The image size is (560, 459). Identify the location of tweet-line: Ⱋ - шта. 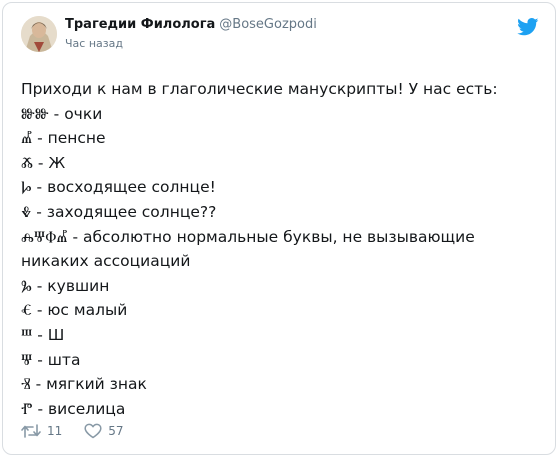
(51, 359).